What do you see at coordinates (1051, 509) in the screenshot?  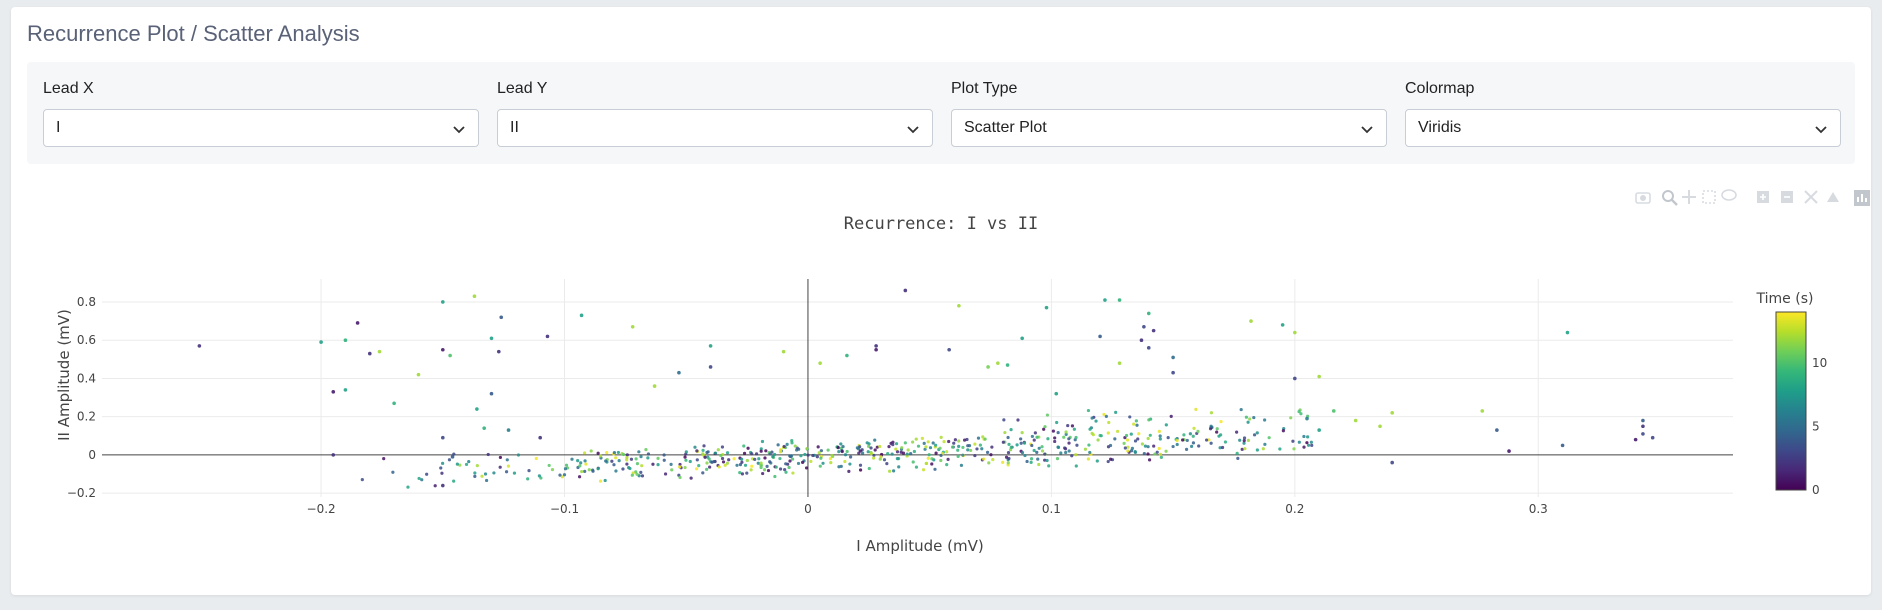 I see `x-tick-label: 0.1` at bounding box center [1051, 509].